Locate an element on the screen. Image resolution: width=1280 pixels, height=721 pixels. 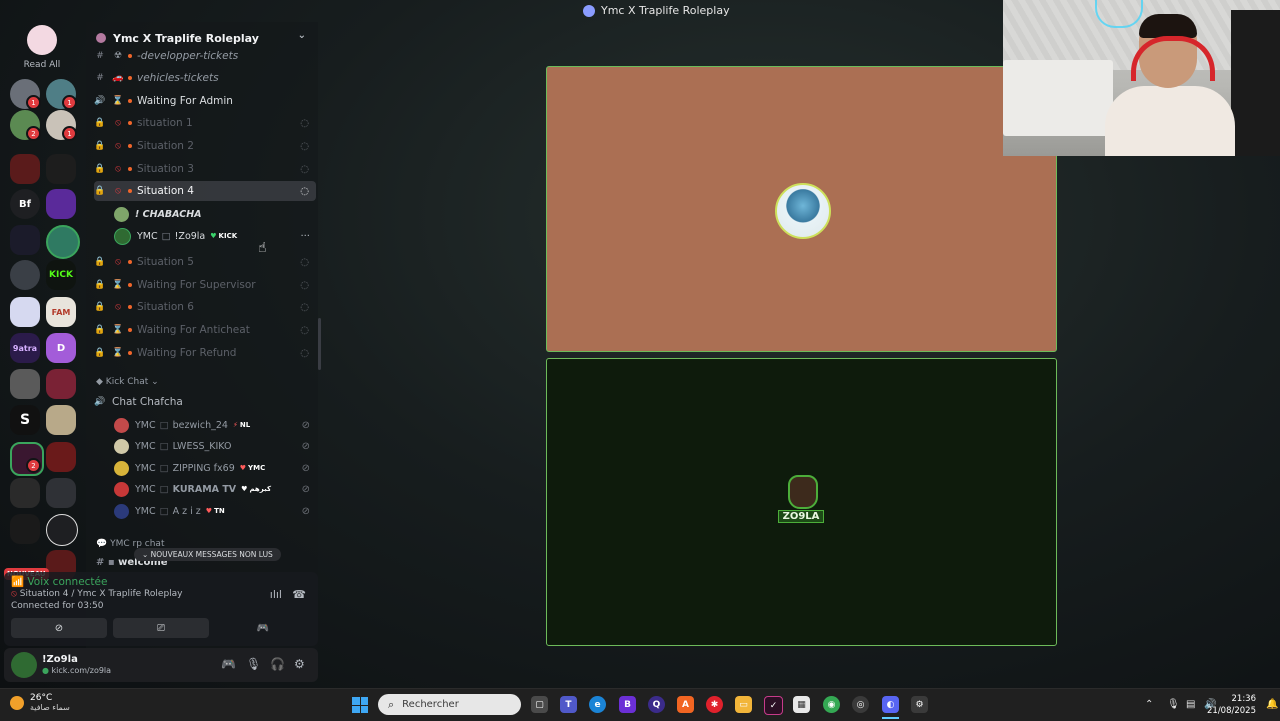
category-kick-chat: ◆ Kick Chat ⌄ is located at coordinates (127, 382).